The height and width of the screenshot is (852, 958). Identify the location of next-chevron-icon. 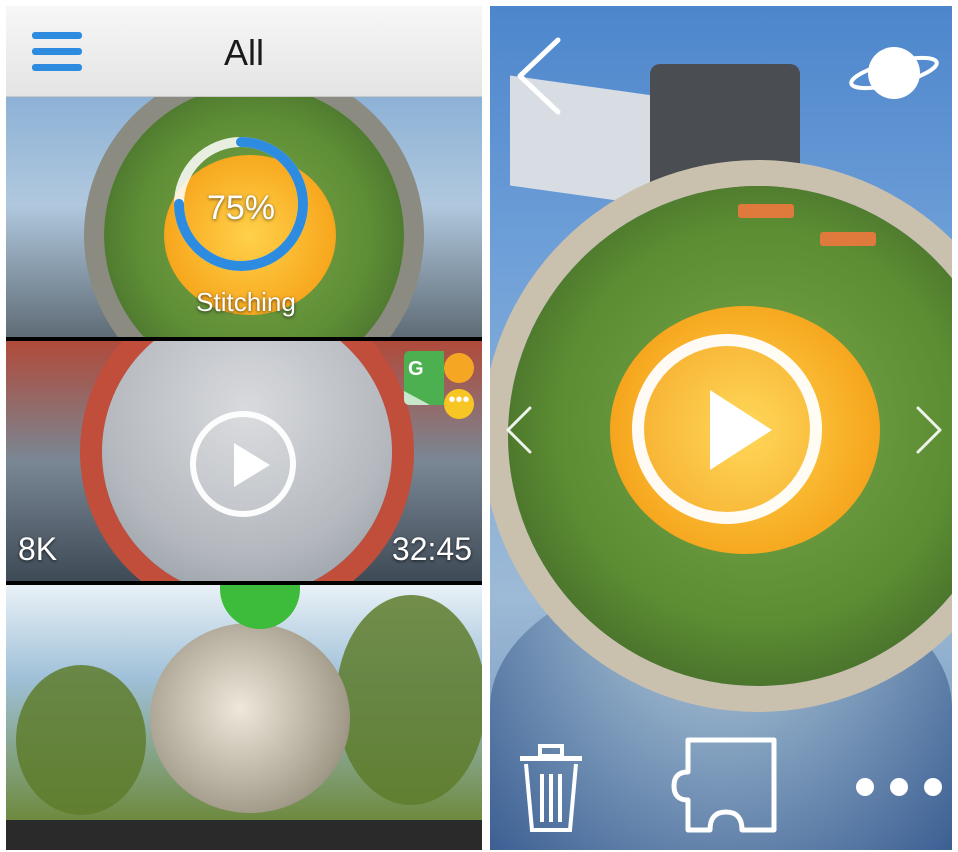
(930, 430).